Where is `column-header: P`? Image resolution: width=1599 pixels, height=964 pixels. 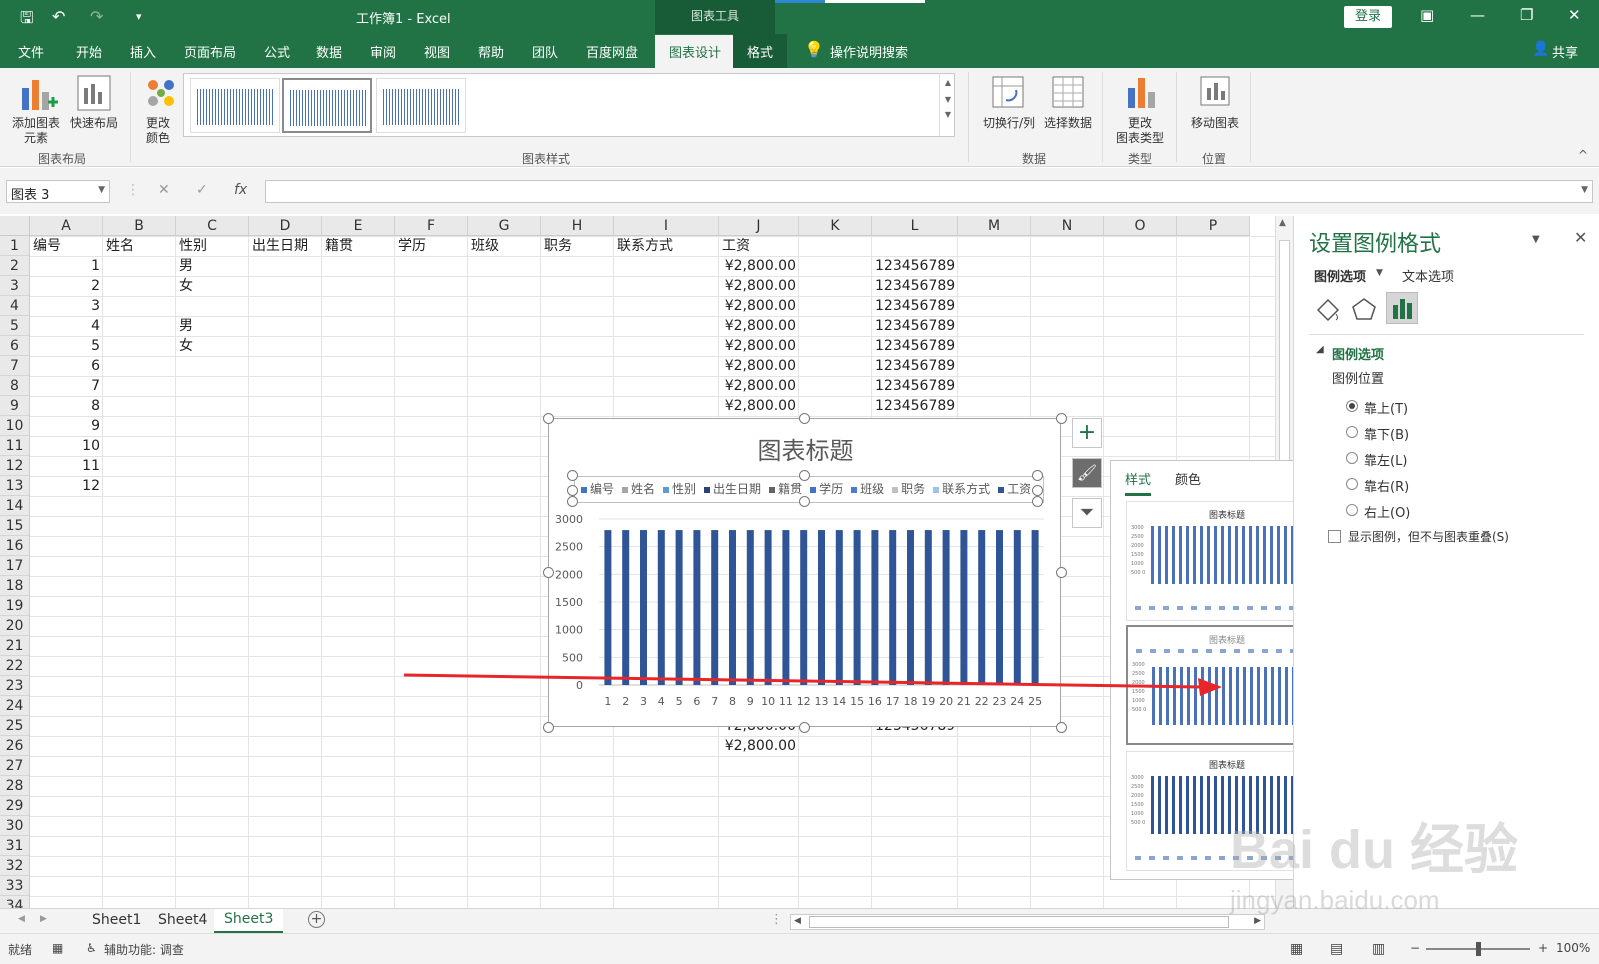 column-header: P is located at coordinates (1213, 226).